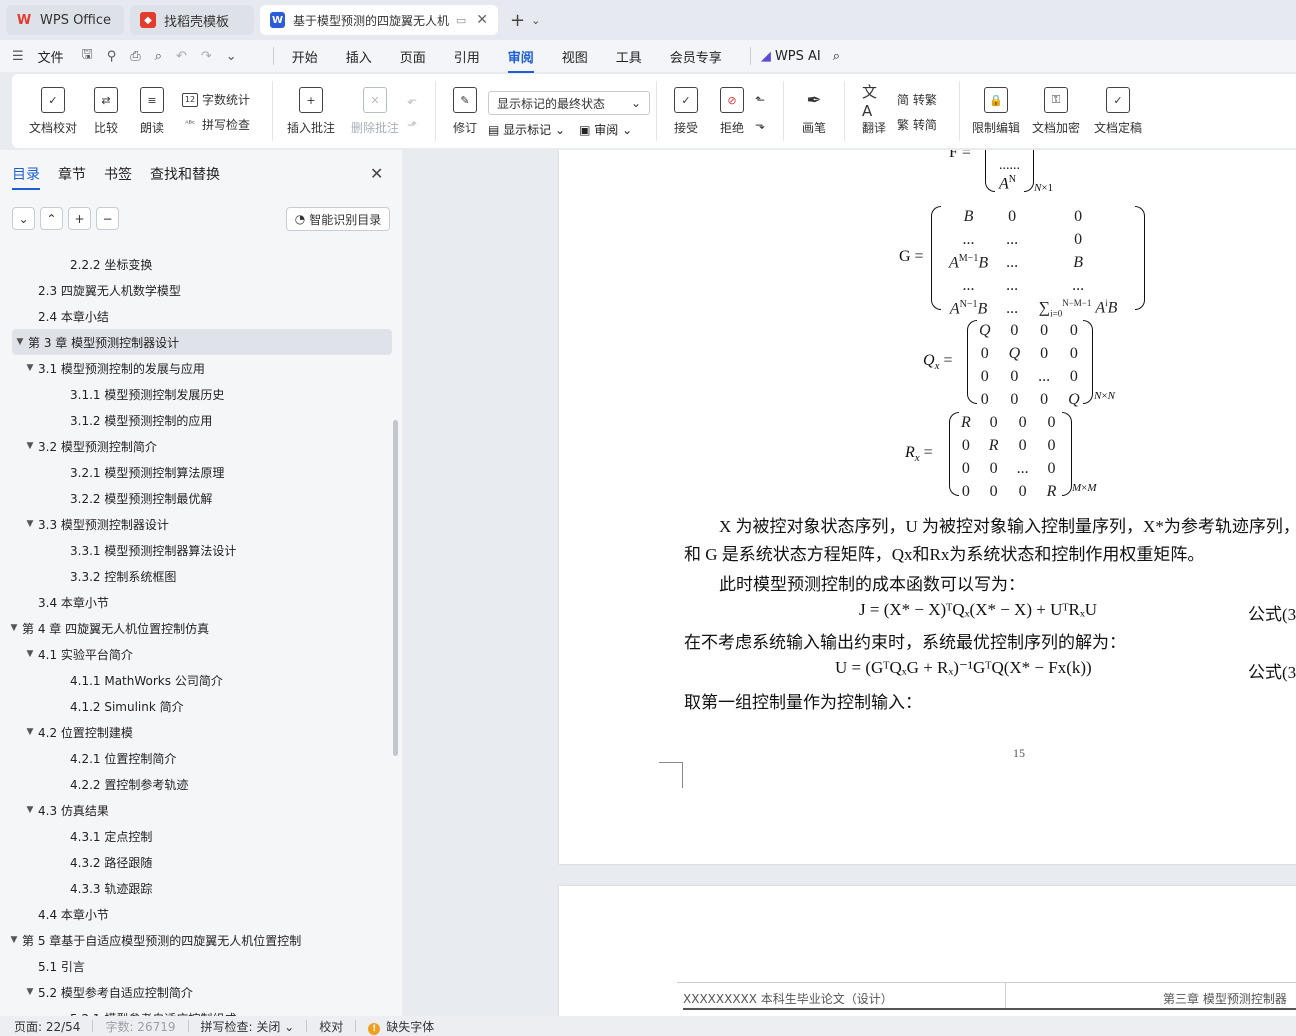  I want to click on menu-tools: 工具, so click(629, 56).